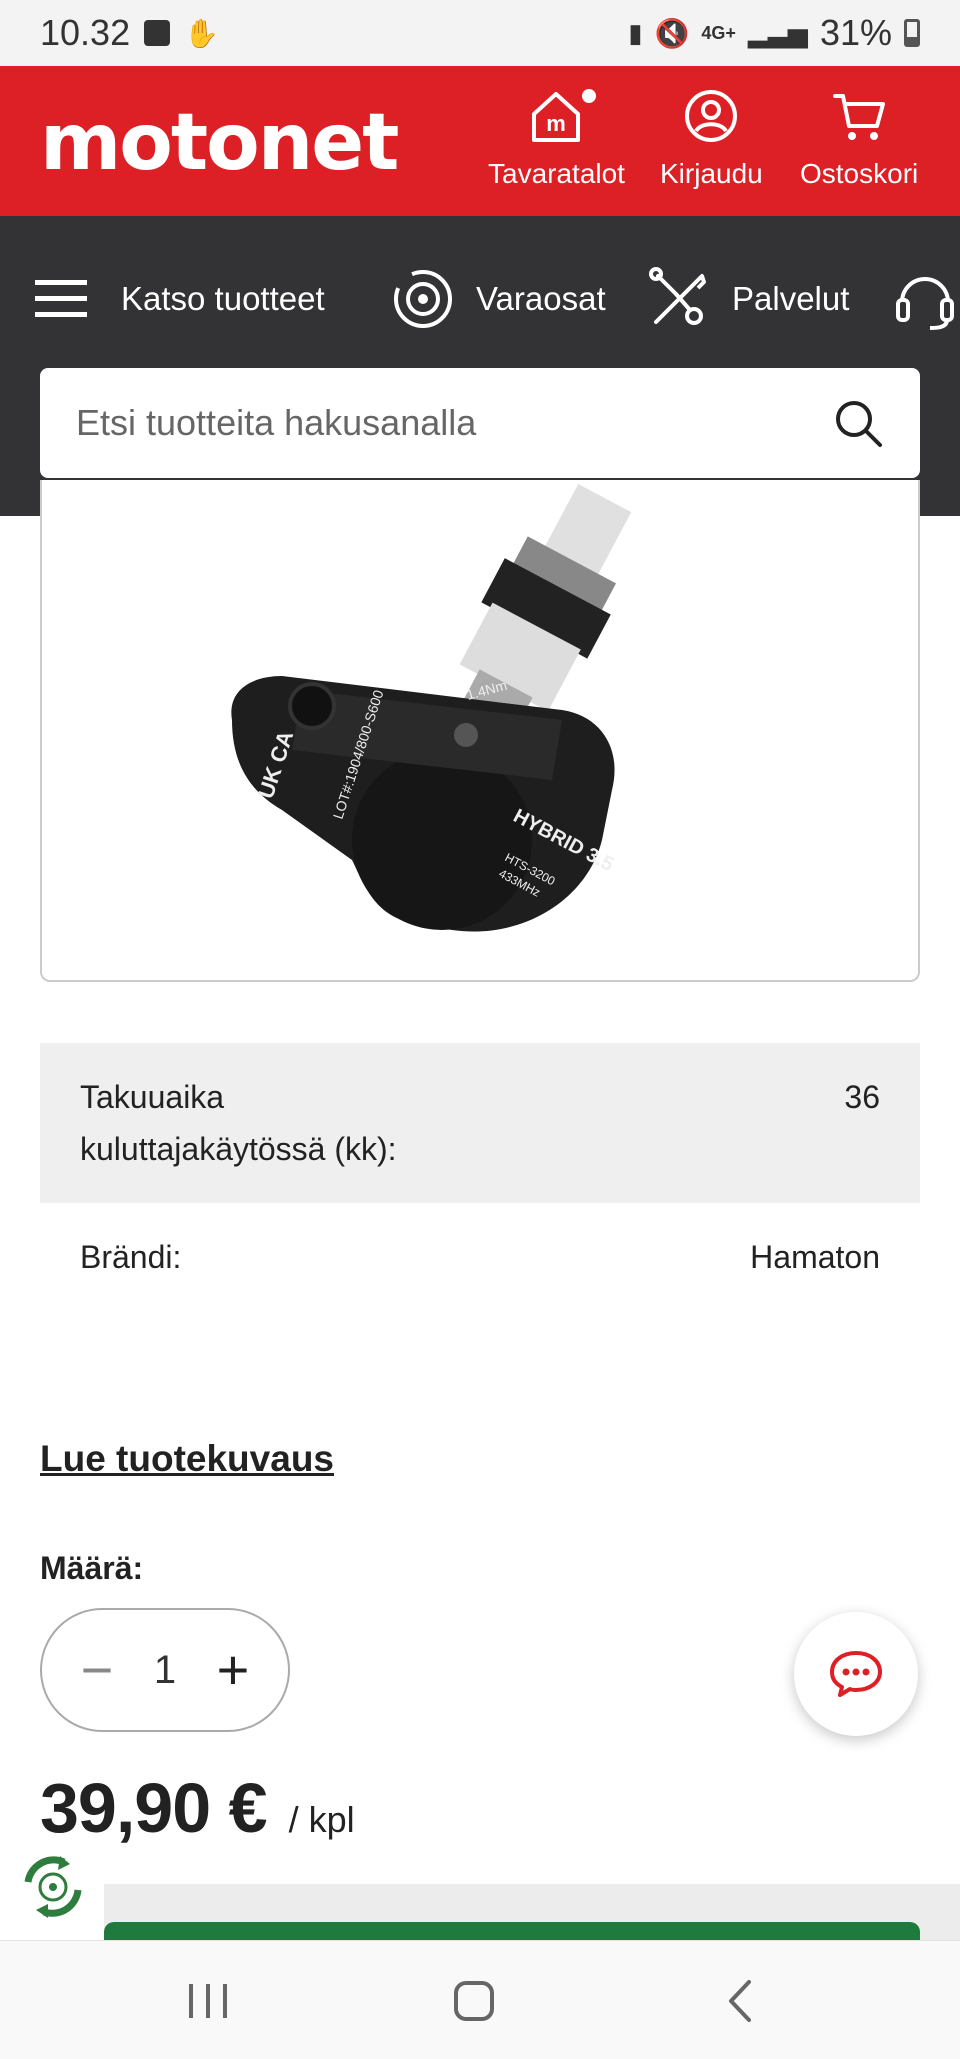 Image resolution: width=960 pixels, height=2059 pixels. I want to click on menu-icon, so click(61, 298).